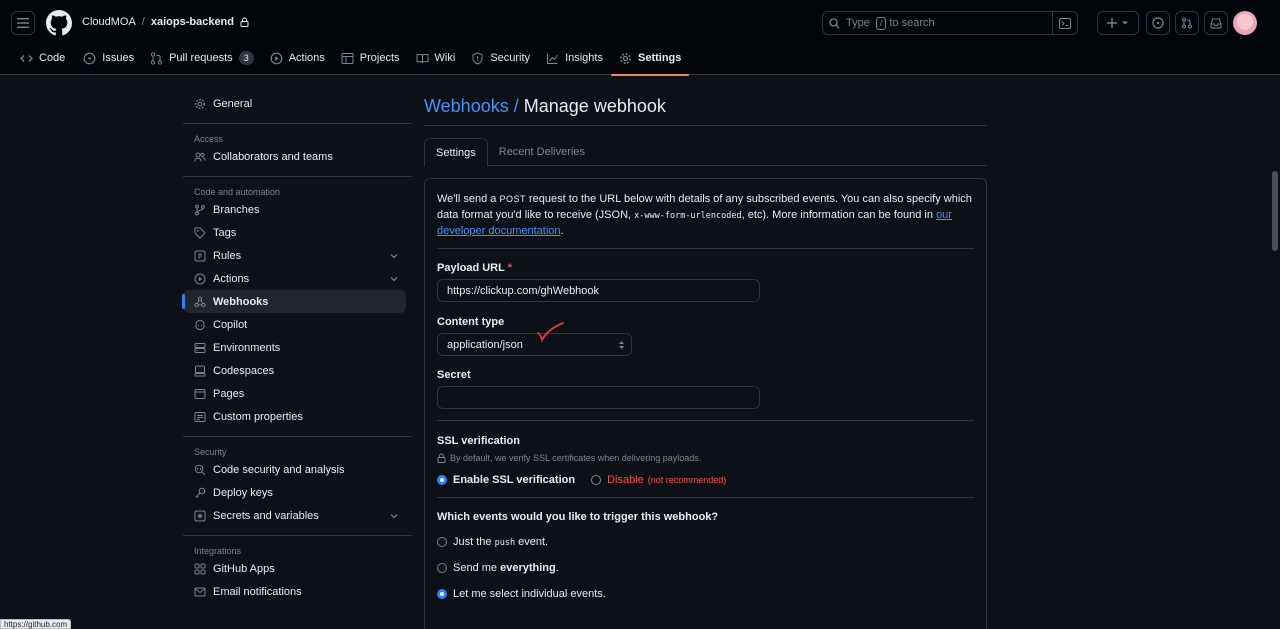 Image resolution: width=1280 pixels, height=629 pixels. Describe the element at coordinates (297, 492) in the screenshot. I see `sidebar-item-deploy-keys: Deploy keys` at that location.